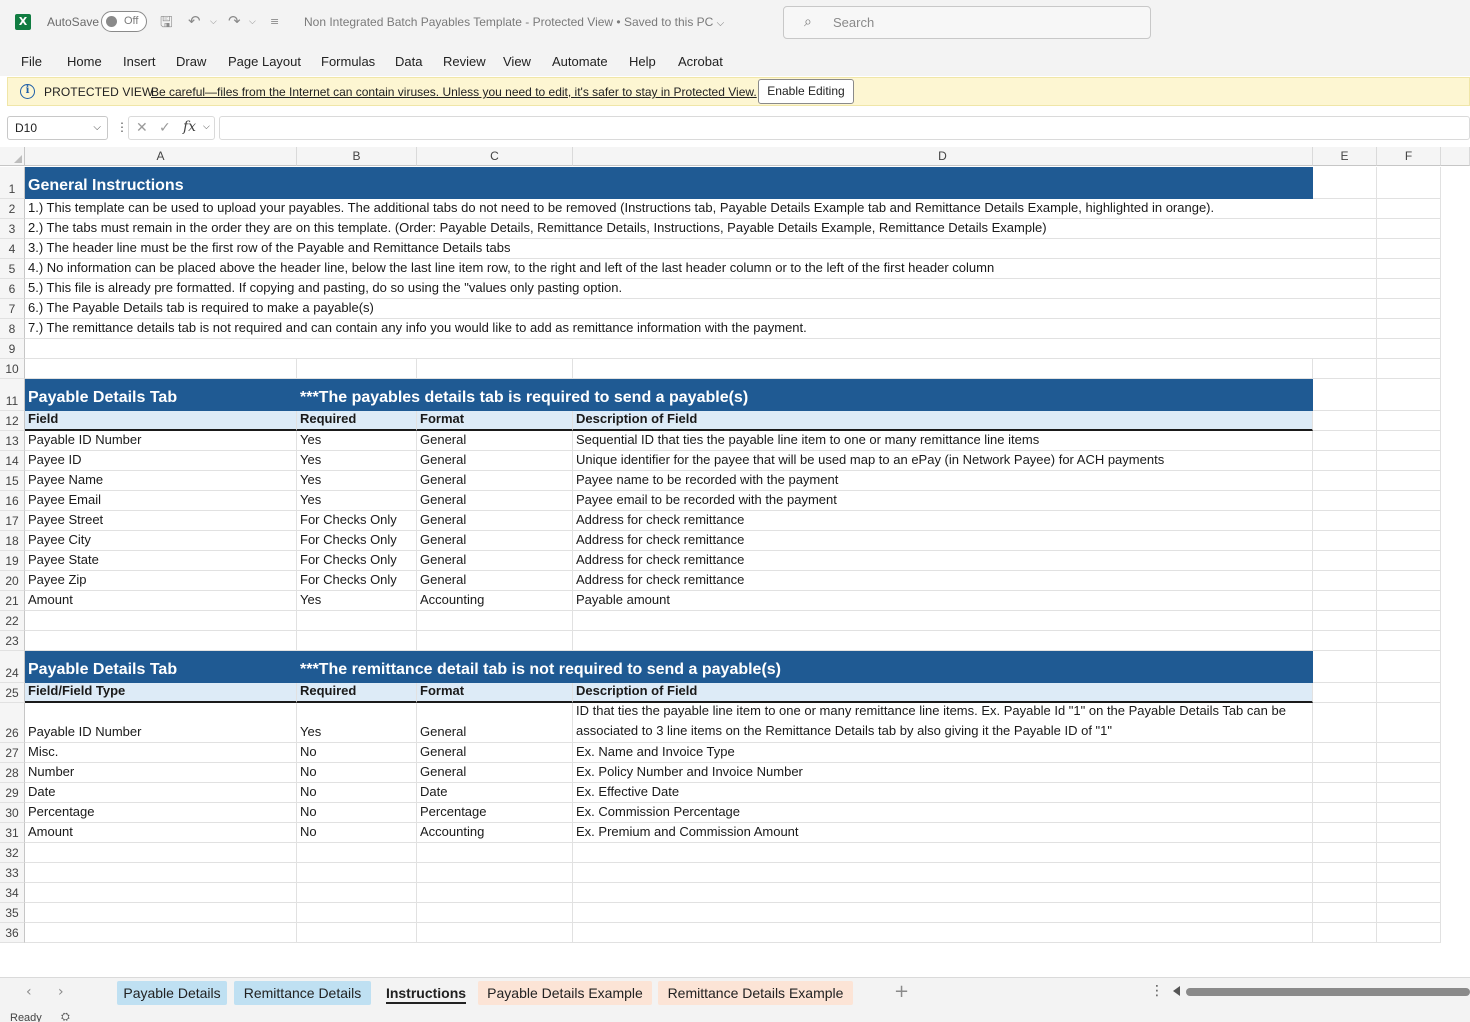 The width and height of the screenshot is (1470, 1022). Describe the element at coordinates (357, 833) in the screenshot. I see `table-cell: No` at that location.